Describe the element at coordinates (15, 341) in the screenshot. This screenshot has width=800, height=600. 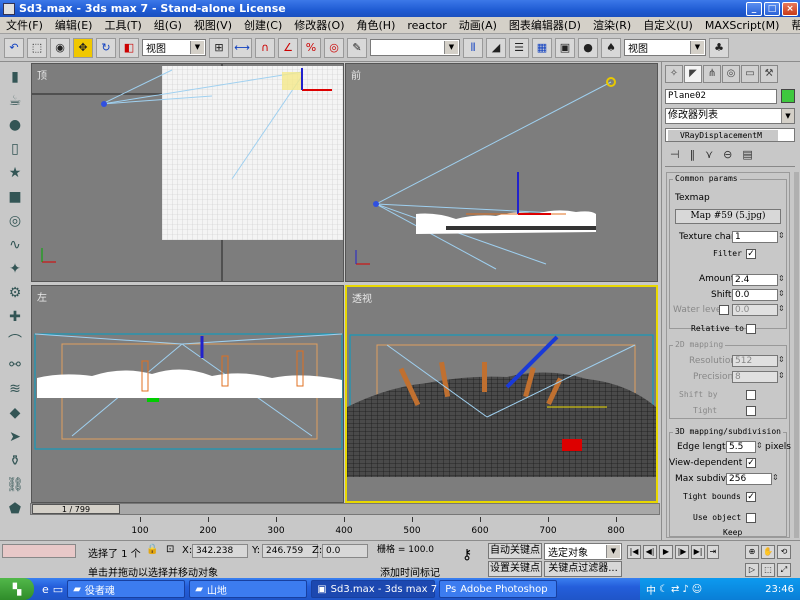
I see `bend-icon: ⌒` at that location.